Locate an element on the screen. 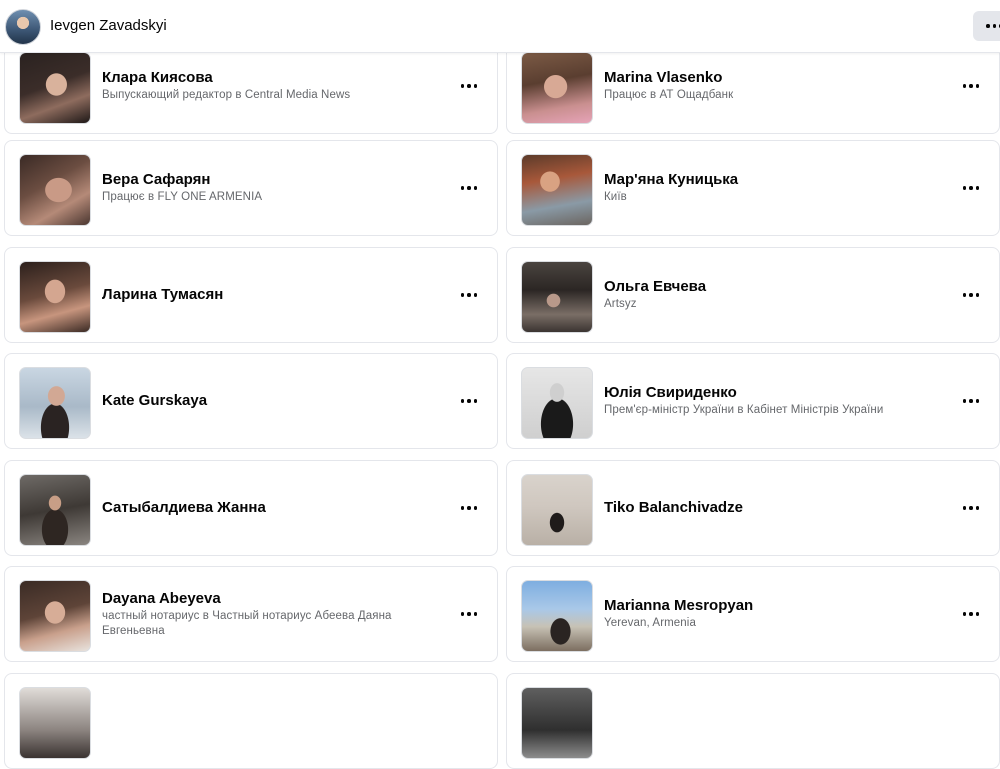 The image size is (1000, 769). friend-card: Мар'яна Куницька Київ is located at coordinates (753, 188).